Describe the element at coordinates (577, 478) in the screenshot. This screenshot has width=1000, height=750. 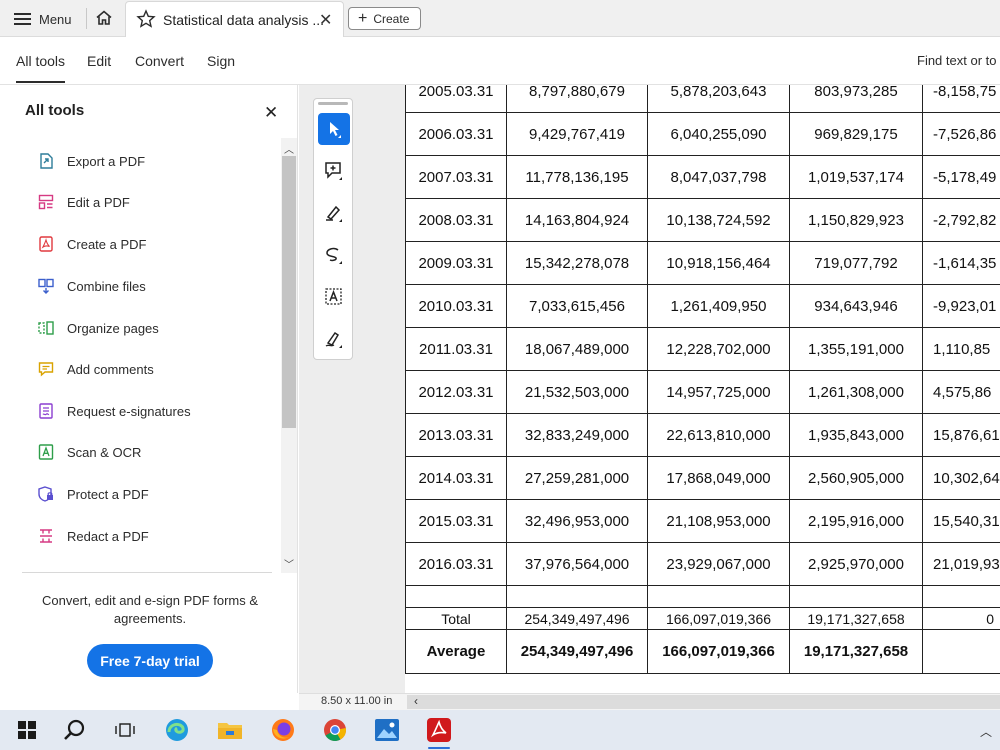
I see `table-cell: 27,259,281,000` at that location.